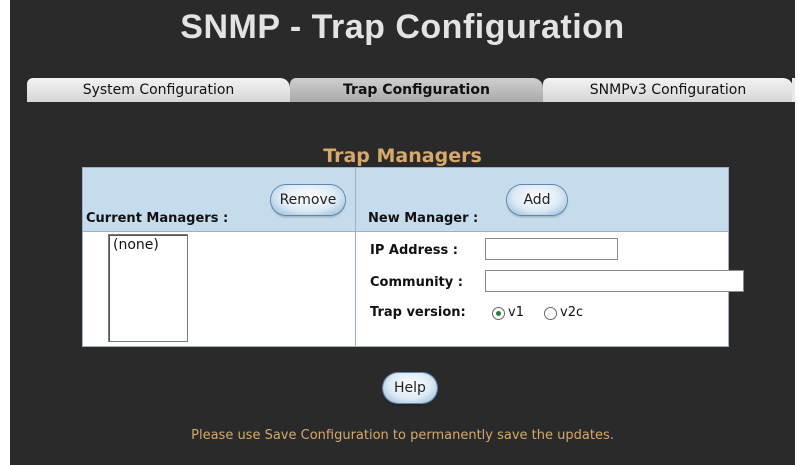  I want to click on trap-version-v2c-radio, so click(550, 313).